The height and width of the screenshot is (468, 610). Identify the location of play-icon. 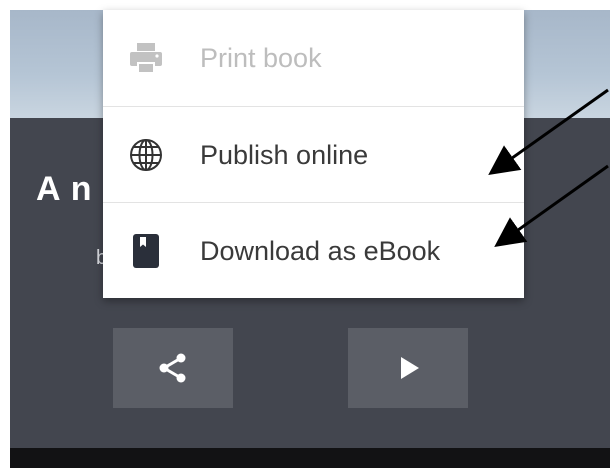
(410, 368).